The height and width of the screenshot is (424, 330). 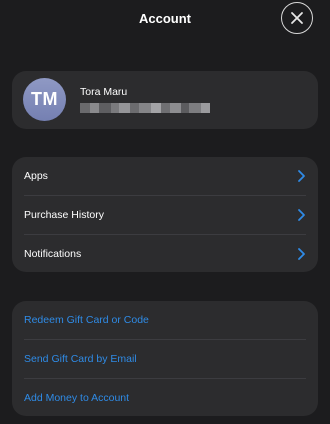 I want to click on menu-item-notifications: Notifications, so click(x=165, y=254).